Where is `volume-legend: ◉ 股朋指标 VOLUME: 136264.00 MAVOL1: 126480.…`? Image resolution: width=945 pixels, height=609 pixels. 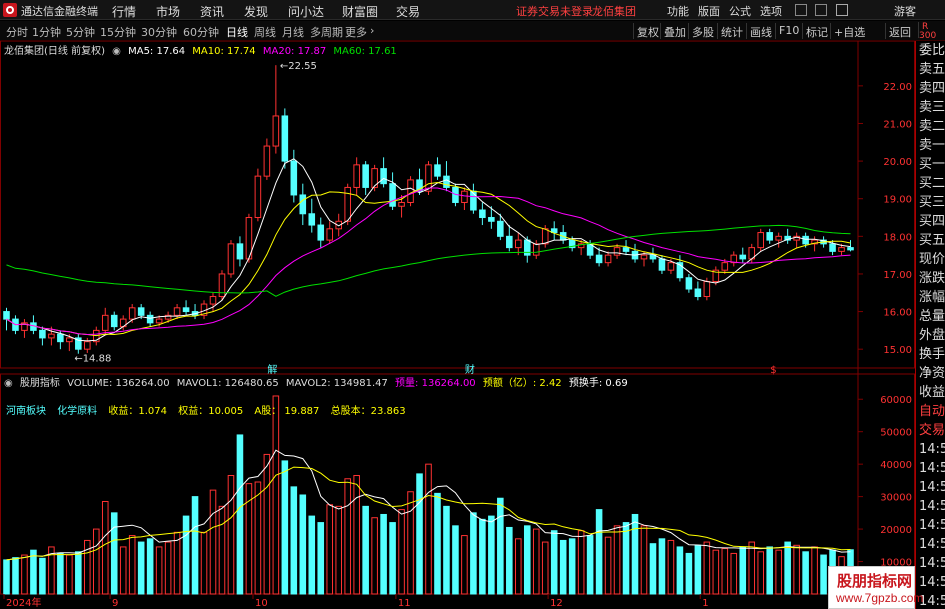
volume-legend: ◉ 股朋指标 VOLUME: 136264.00 MAVOL1: 126480.… is located at coordinates (318, 381).